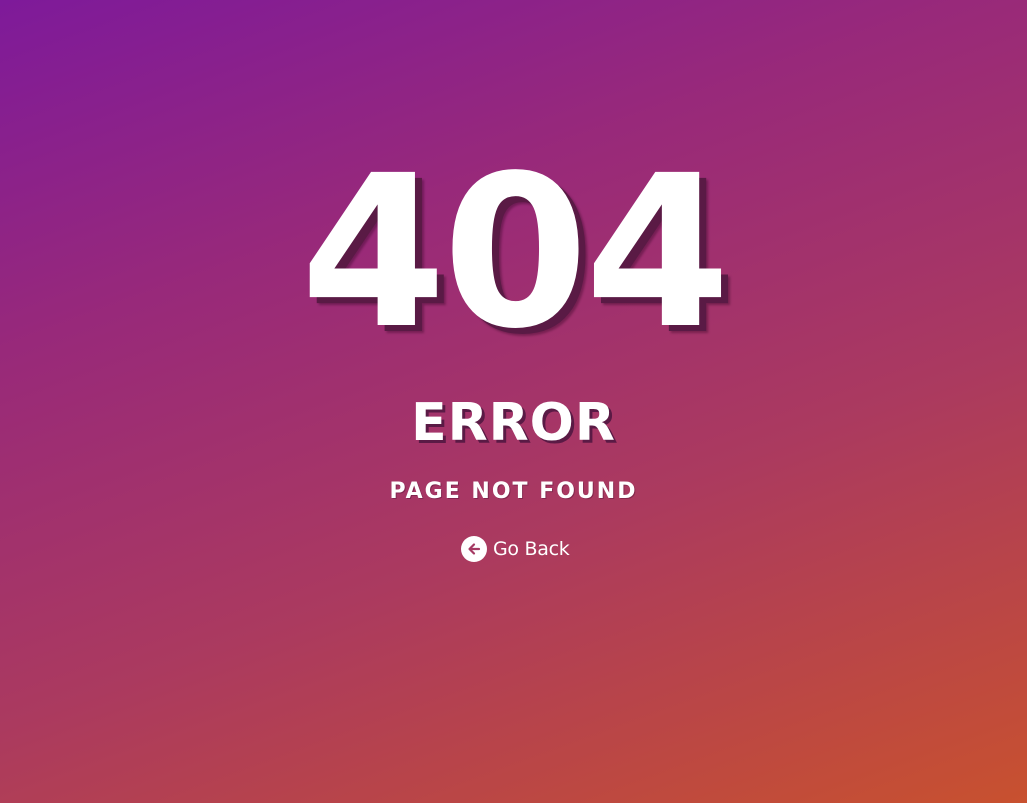 This screenshot has height=803, width=1027. I want to click on go-back-label: Go Back, so click(531, 549).